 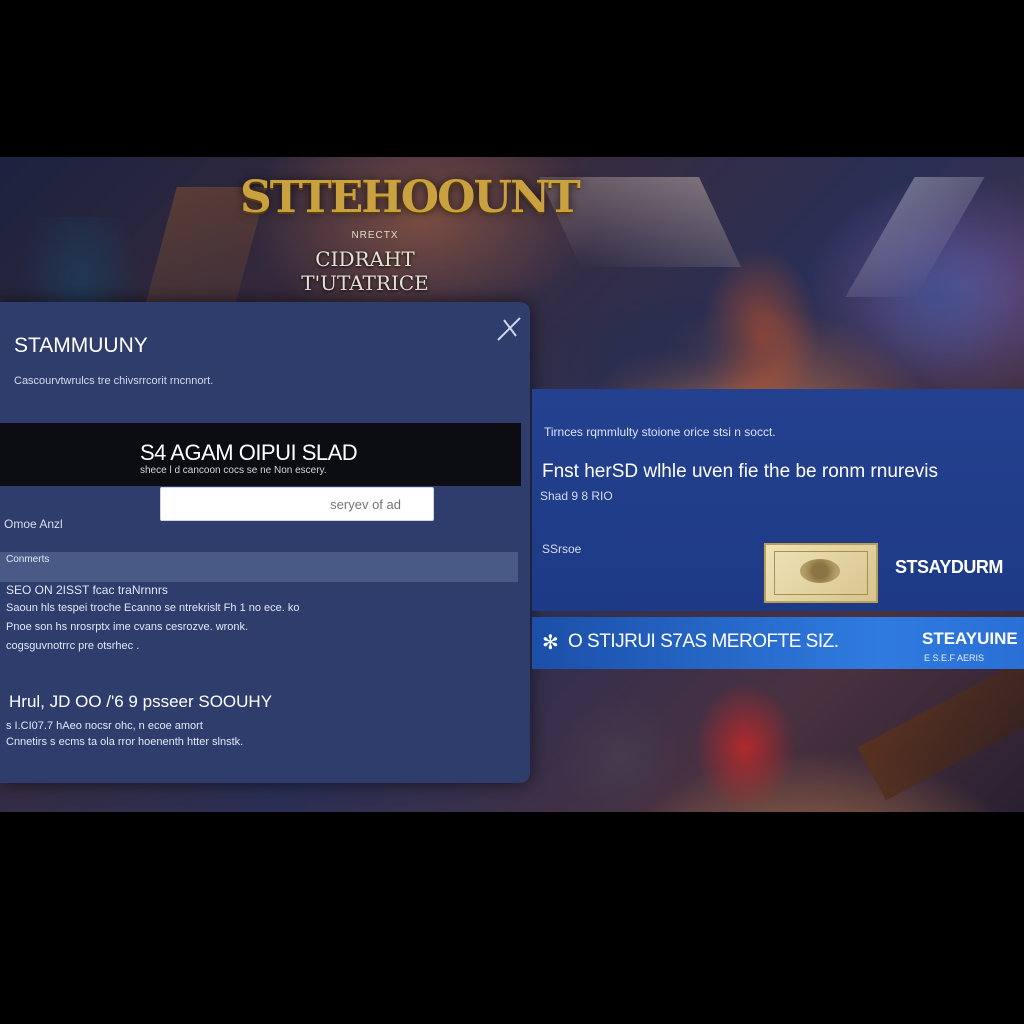 I want to click on footer-title: Hrul, JD OO /'6 9 psseer SOOUHY, so click(x=141, y=701).